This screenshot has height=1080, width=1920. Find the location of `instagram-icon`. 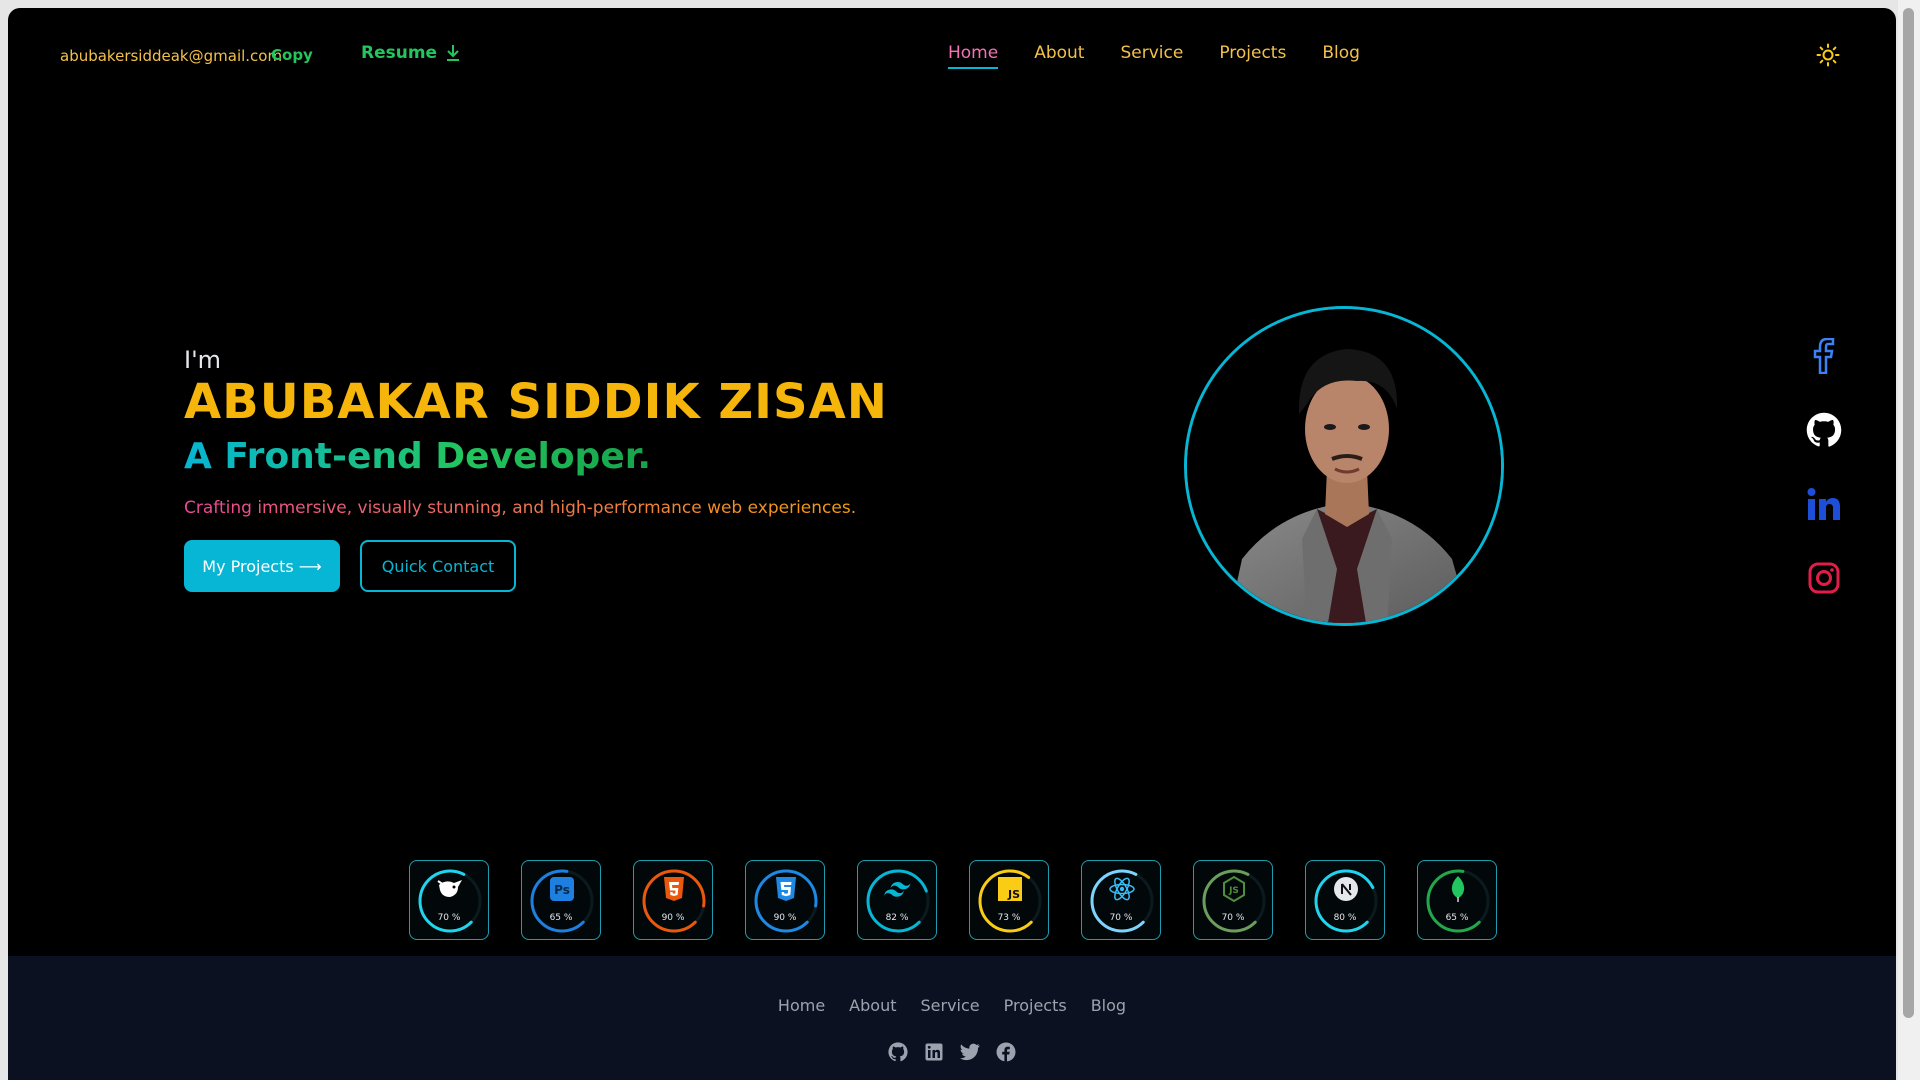

instagram-icon is located at coordinates (1824, 578).